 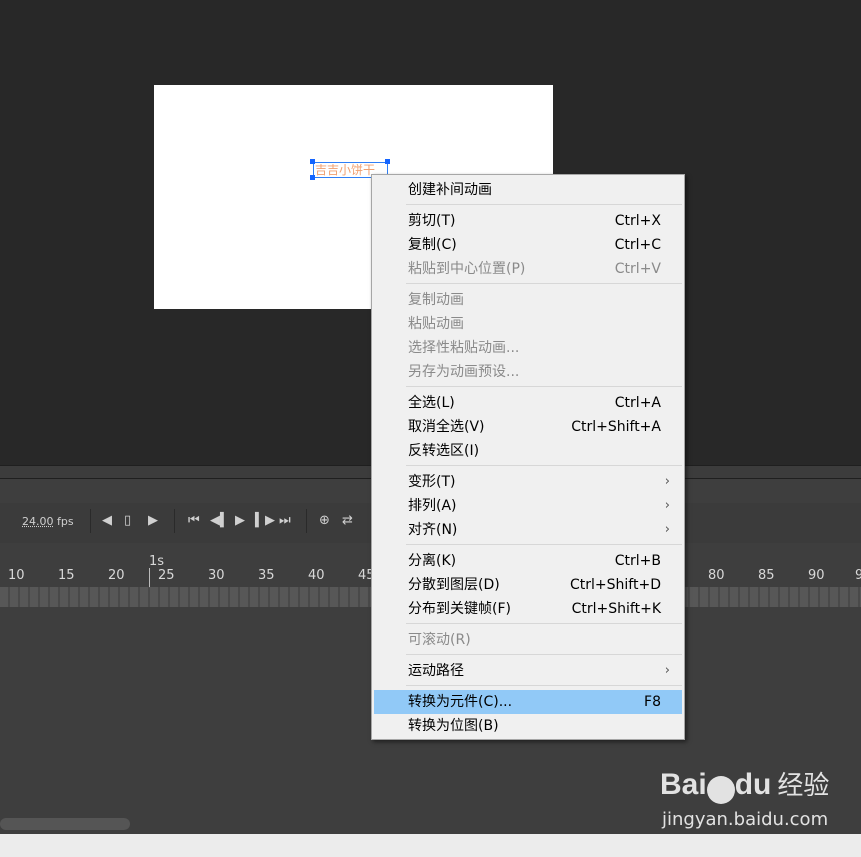 What do you see at coordinates (528, 506) in the screenshot?
I see `menu-item-arrange: 排列(A) ›` at bounding box center [528, 506].